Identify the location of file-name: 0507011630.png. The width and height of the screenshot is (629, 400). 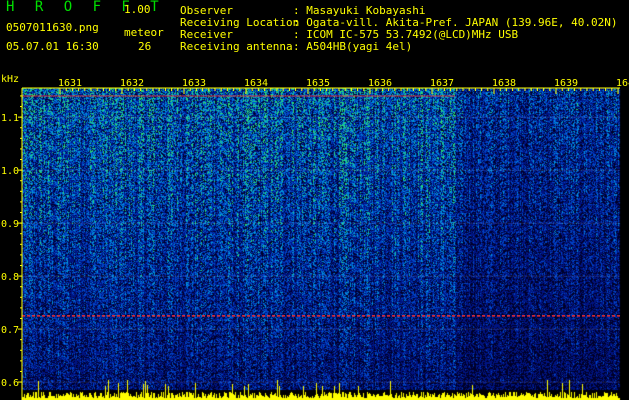
(52, 27).